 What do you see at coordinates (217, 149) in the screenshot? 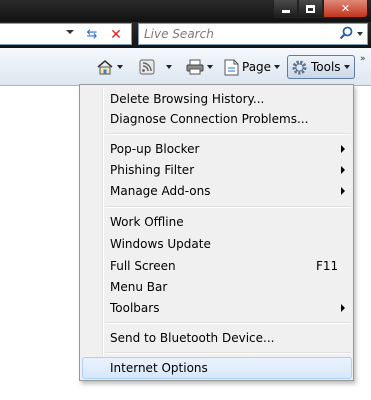
I see `menu-item-popup-blocker: Pop-up Blocker` at bounding box center [217, 149].